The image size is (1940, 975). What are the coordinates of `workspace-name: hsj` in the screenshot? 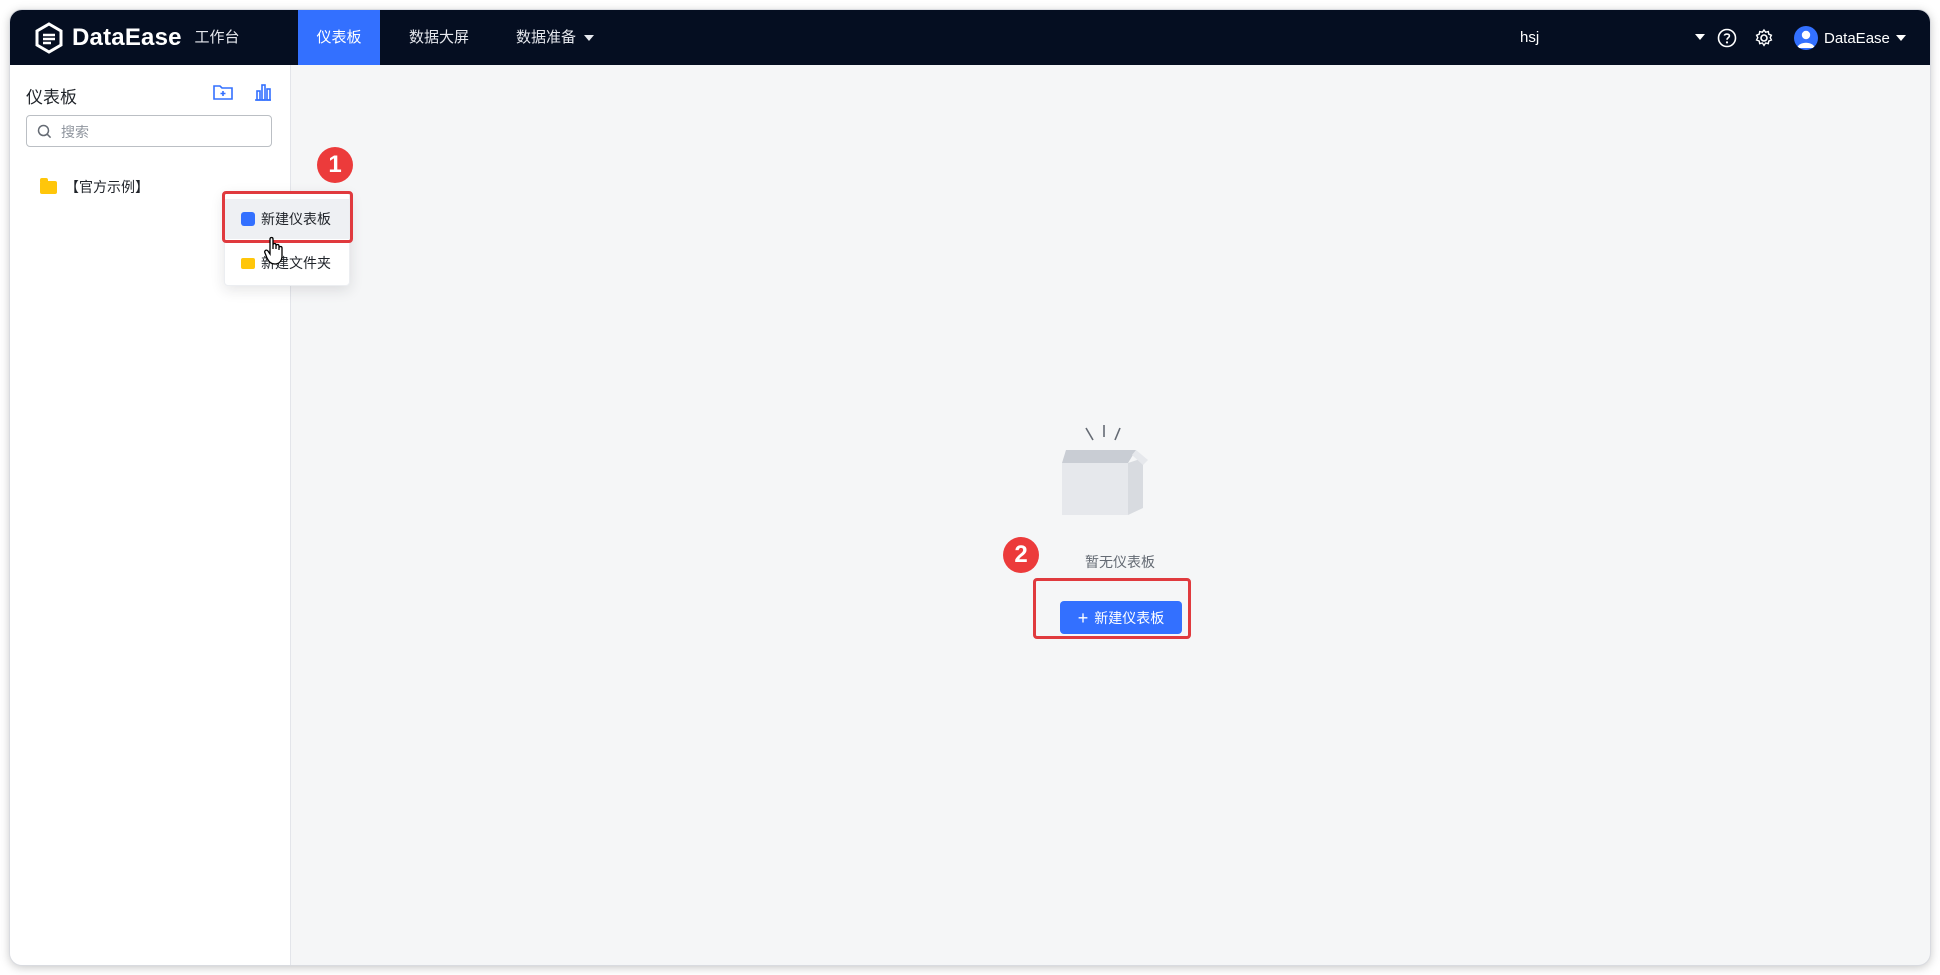 It's located at (1530, 37).